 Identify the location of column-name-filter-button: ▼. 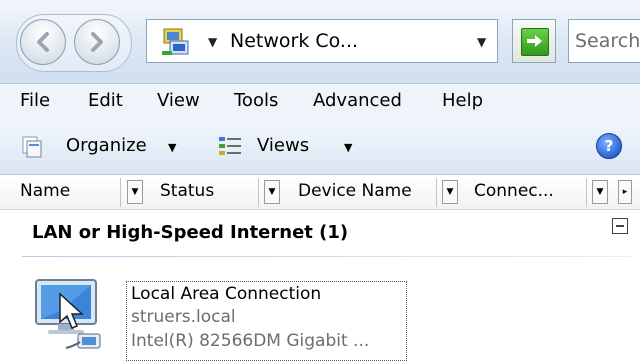
(135, 192).